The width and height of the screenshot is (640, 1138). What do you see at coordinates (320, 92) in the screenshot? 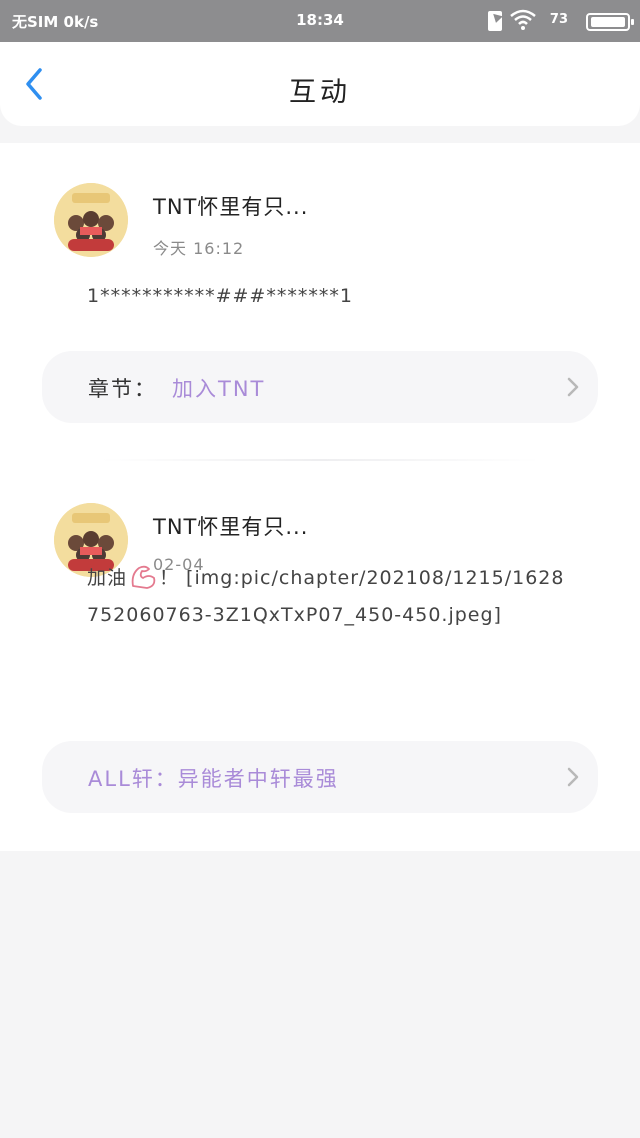
I see `page-title: 互动` at bounding box center [320, 92].